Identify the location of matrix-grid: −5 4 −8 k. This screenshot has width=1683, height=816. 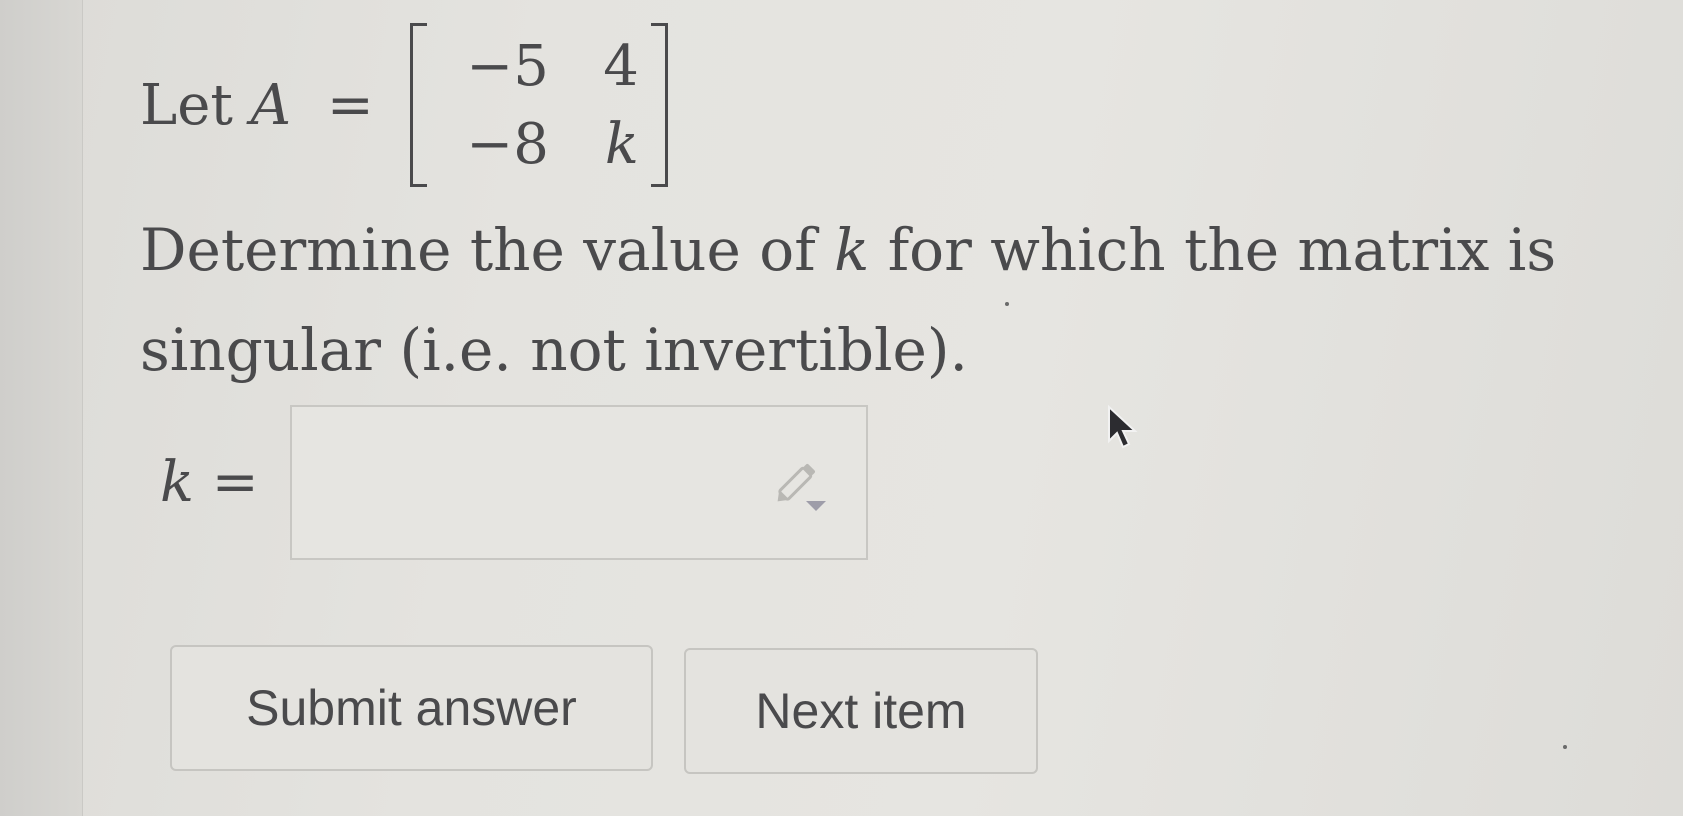
(539, 105).